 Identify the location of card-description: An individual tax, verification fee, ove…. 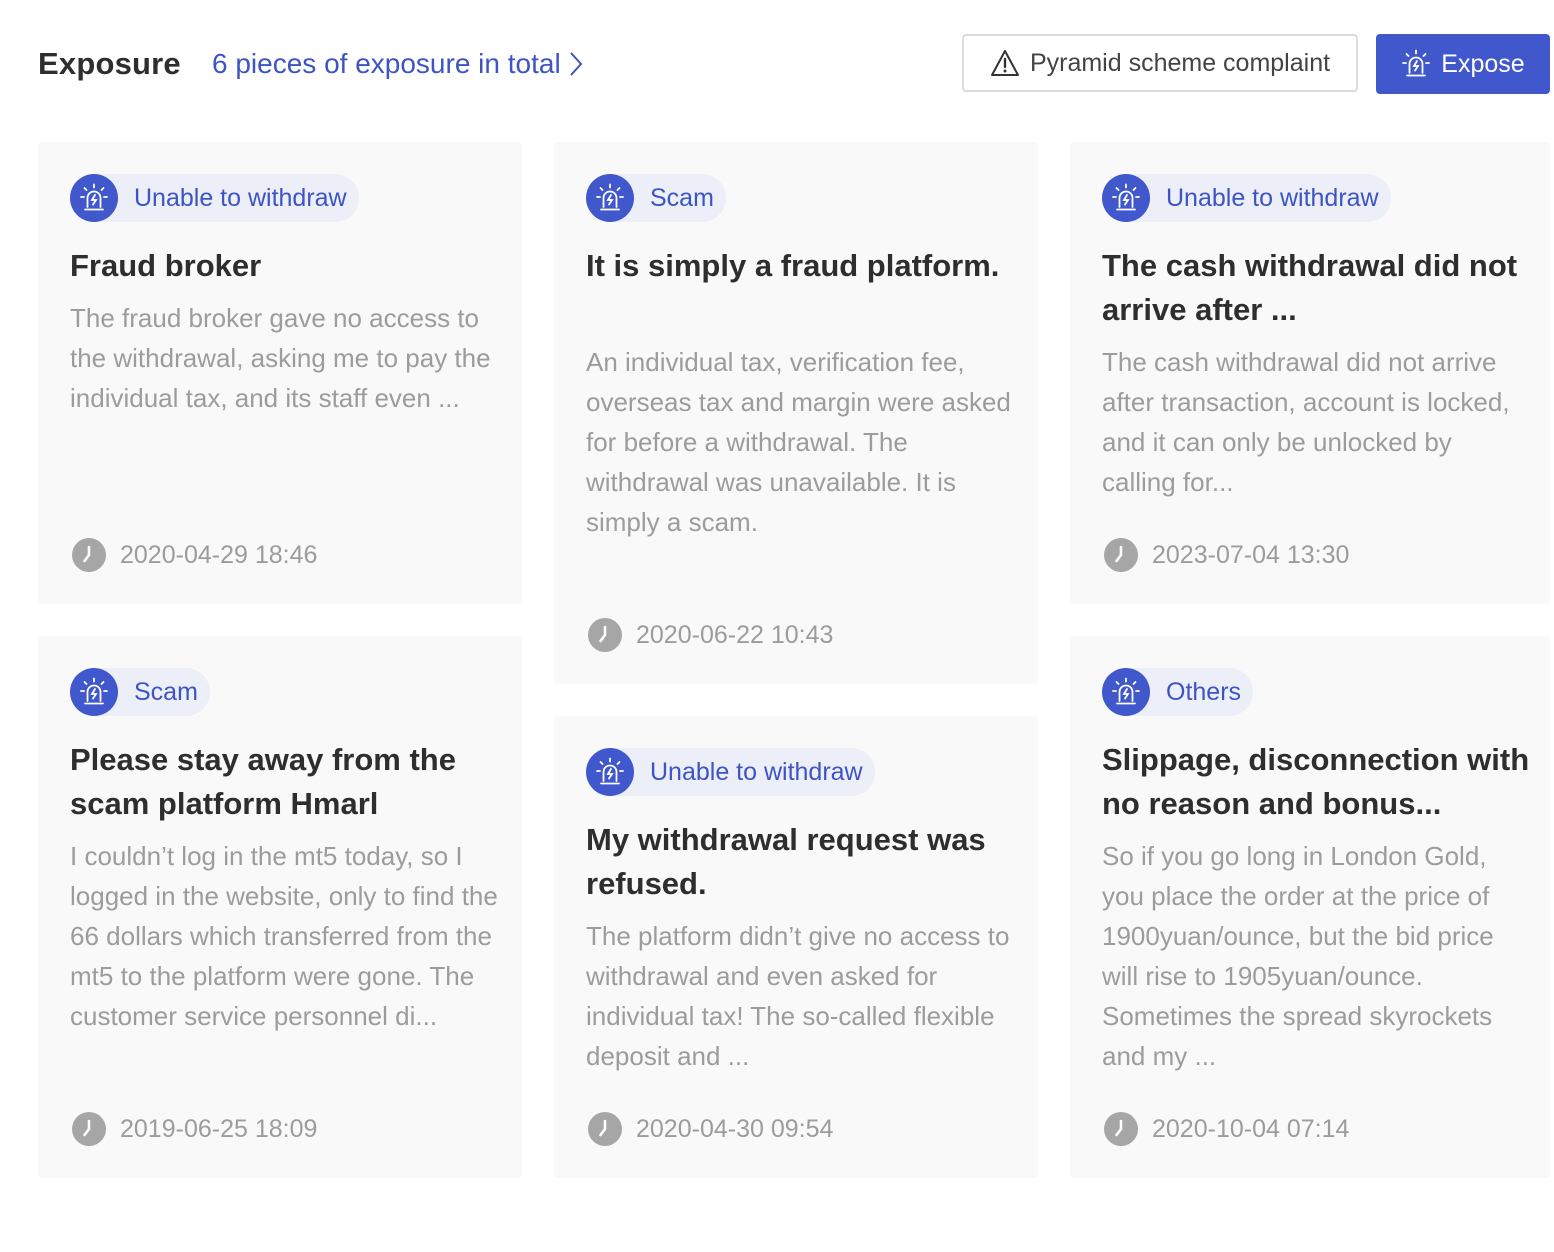
(798, 442).